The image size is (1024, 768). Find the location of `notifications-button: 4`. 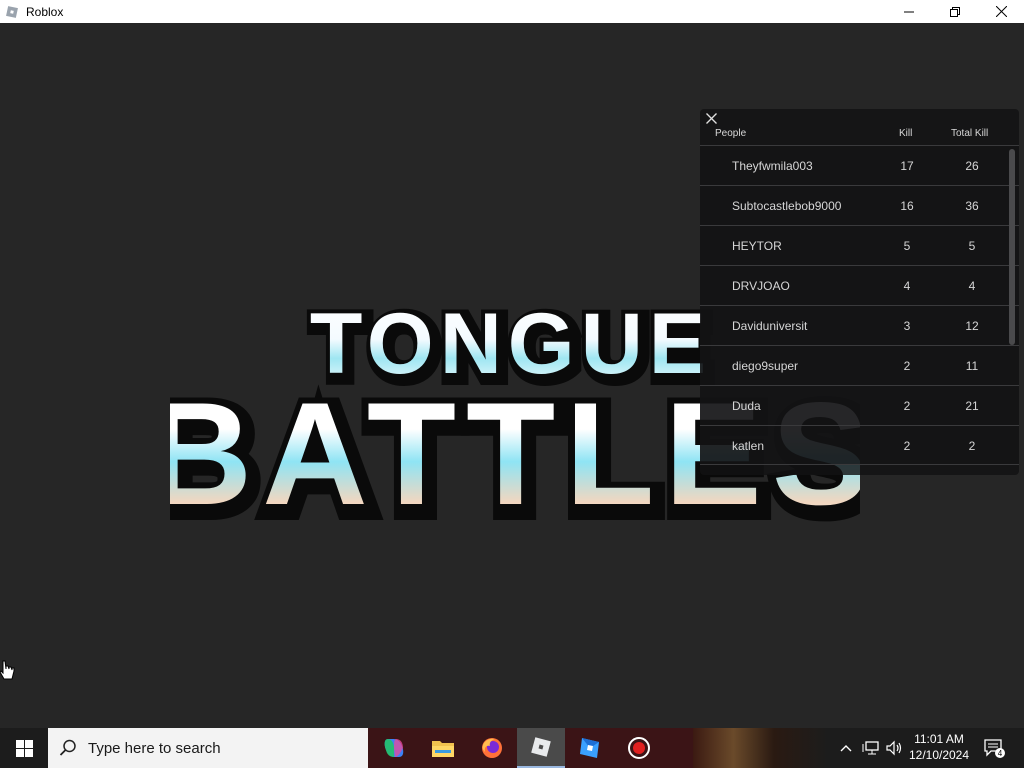

notifications-button: 4 is located at coordinates (994, 748).